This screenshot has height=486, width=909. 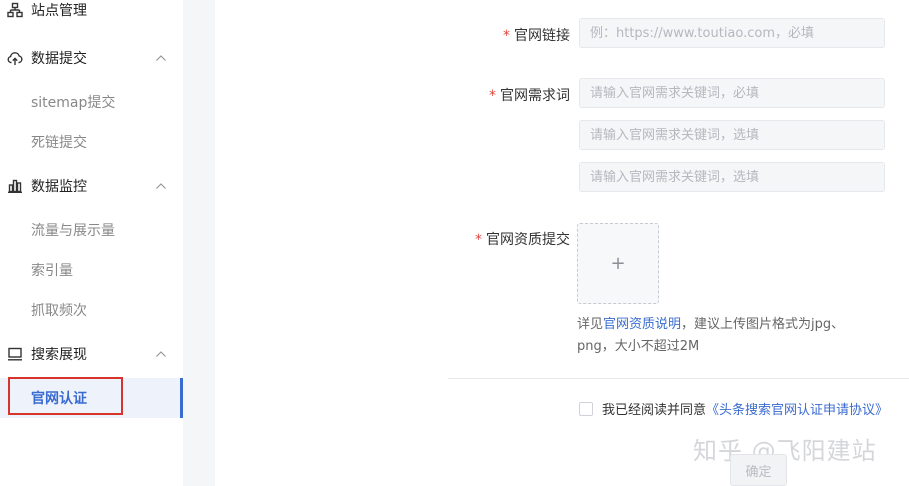 What do you see at coordinates (15, 58) in the screenshot?
I see `cloud-upload-icon` at bounding box center [15, 58].